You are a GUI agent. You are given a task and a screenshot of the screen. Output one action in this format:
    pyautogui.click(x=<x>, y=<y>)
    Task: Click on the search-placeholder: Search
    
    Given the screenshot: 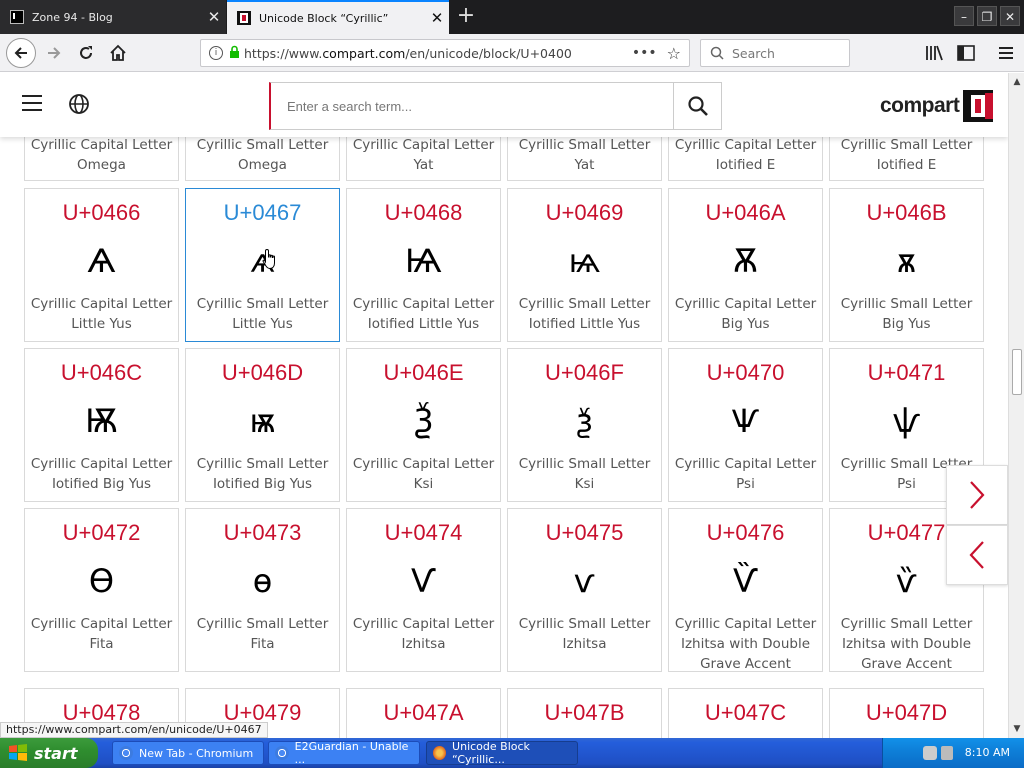 What is the action you would take?
    pyautogui.click(x=753, y=53)
    